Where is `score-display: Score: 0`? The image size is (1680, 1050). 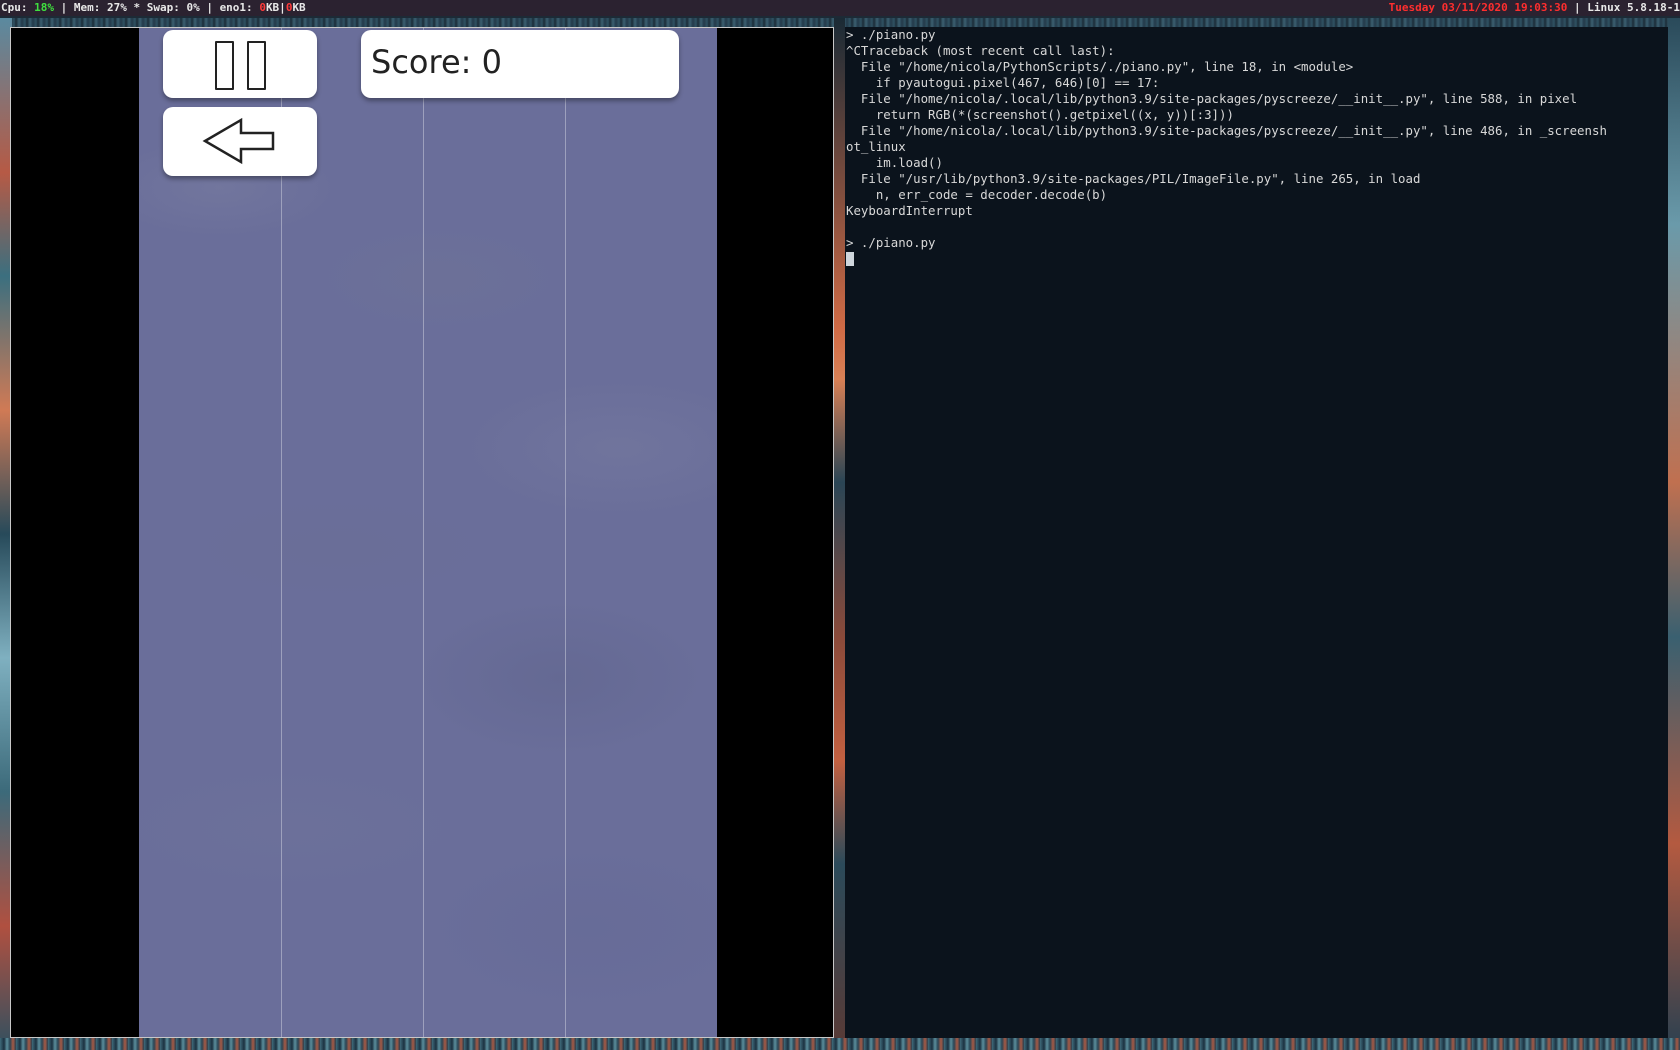 score-display: Score: 0 is located at coordinates (520, 64).